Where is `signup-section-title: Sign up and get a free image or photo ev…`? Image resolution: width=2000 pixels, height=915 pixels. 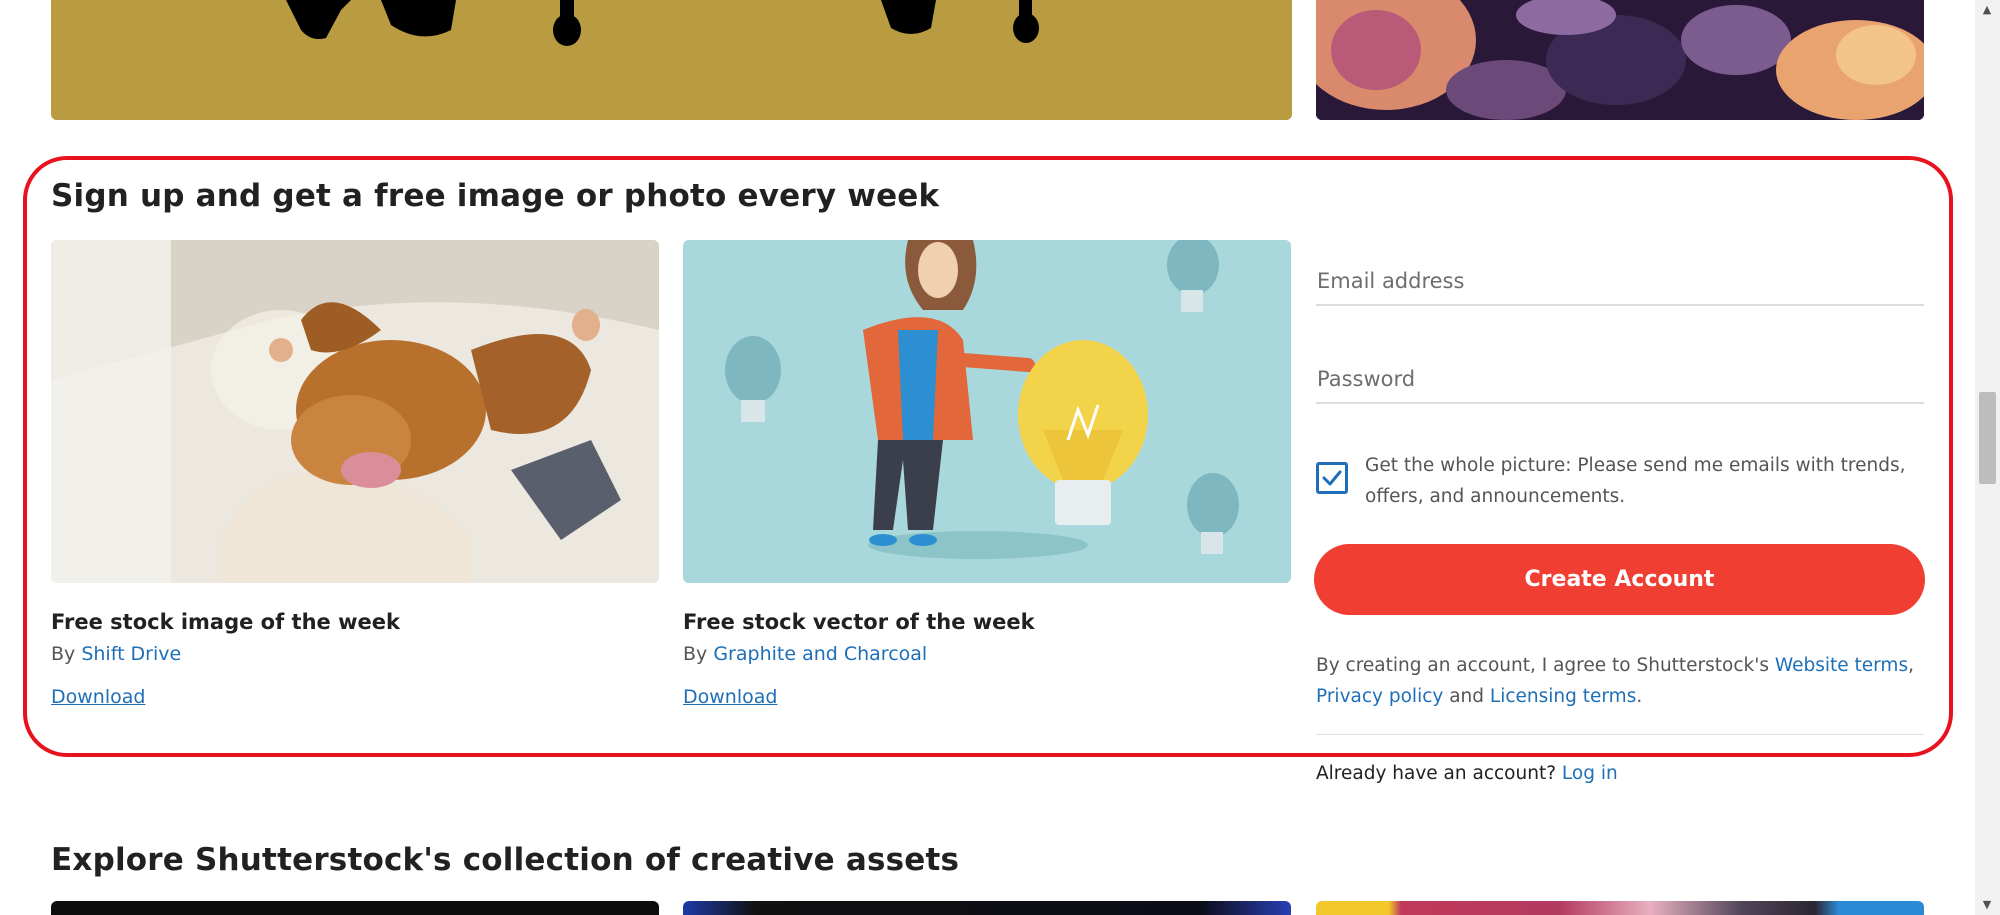
signup-section-title: Sign up and get a free image or photo ev… is located at coordinates (495, 196).